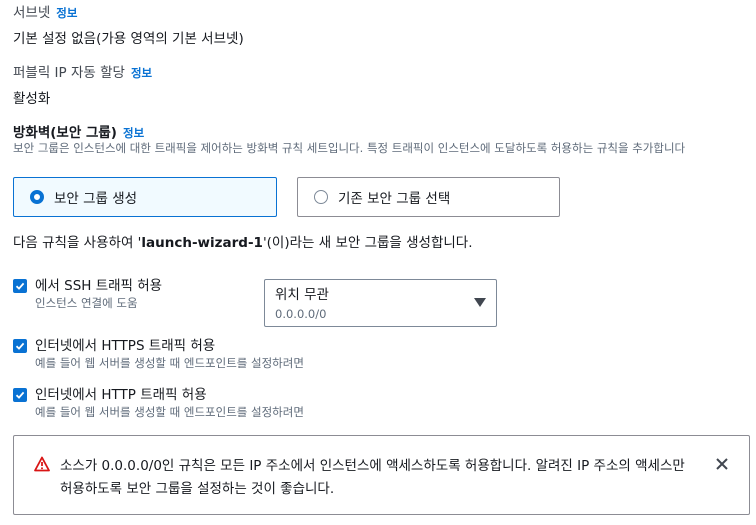 The width and height of the screenshot is (756, 525). I want to click on firewall-label: 방화벽(보안 그룹), so click(65, 133).